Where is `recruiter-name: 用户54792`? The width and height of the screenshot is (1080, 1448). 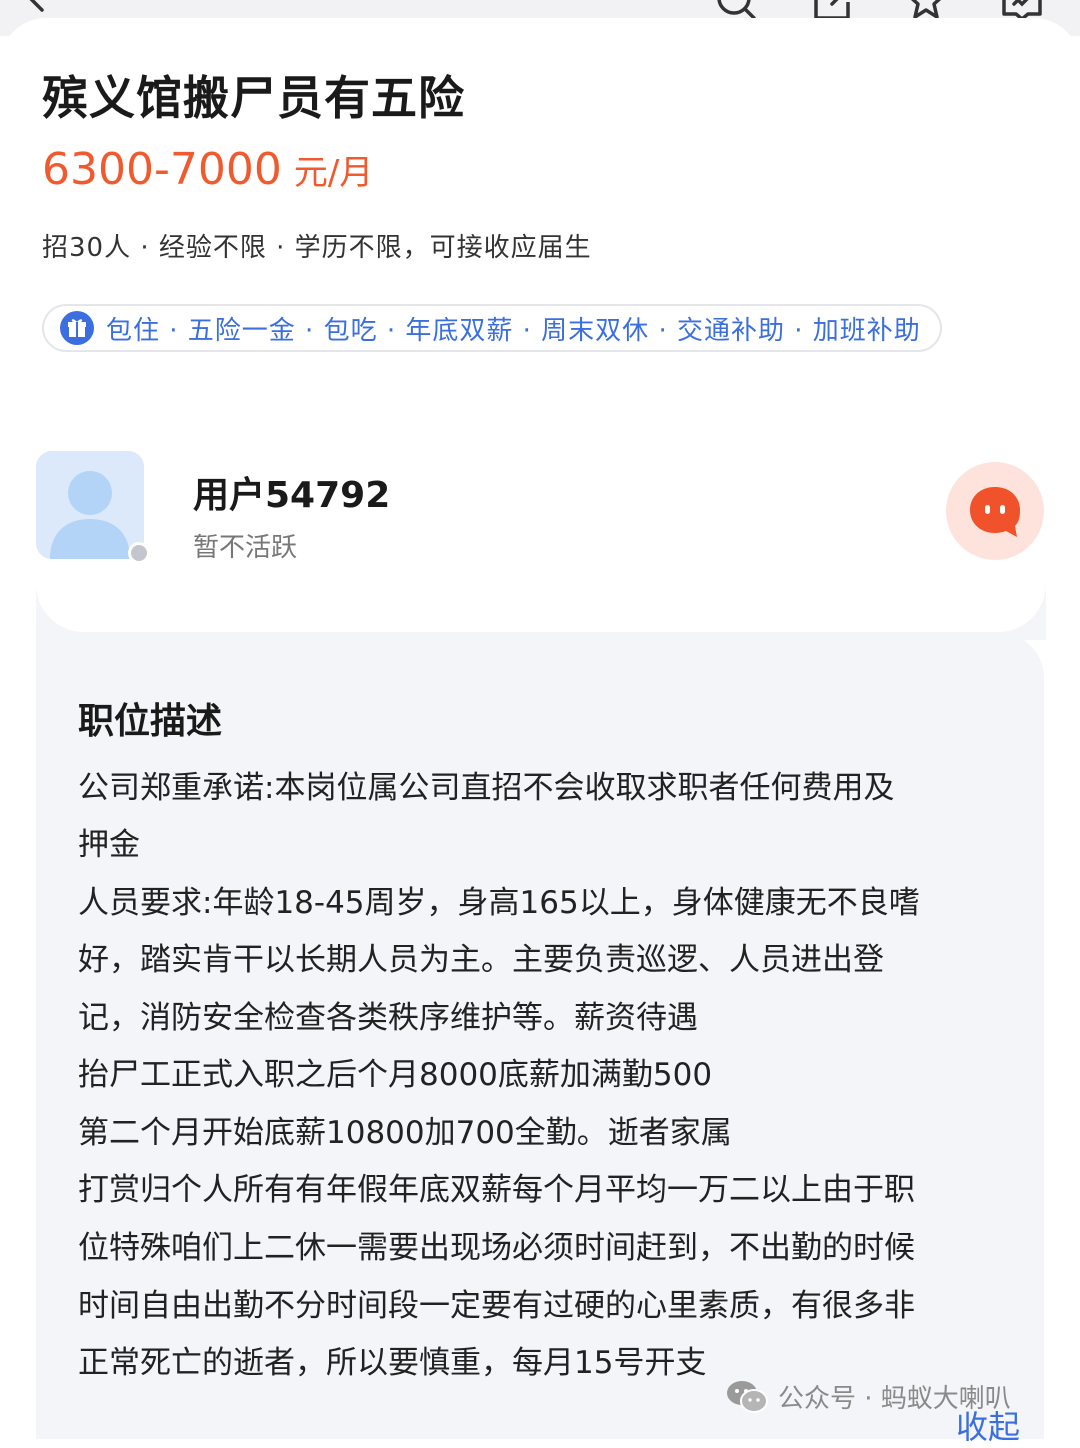
recruiter-name: 用户54792 is located at coordinates (291, 492).